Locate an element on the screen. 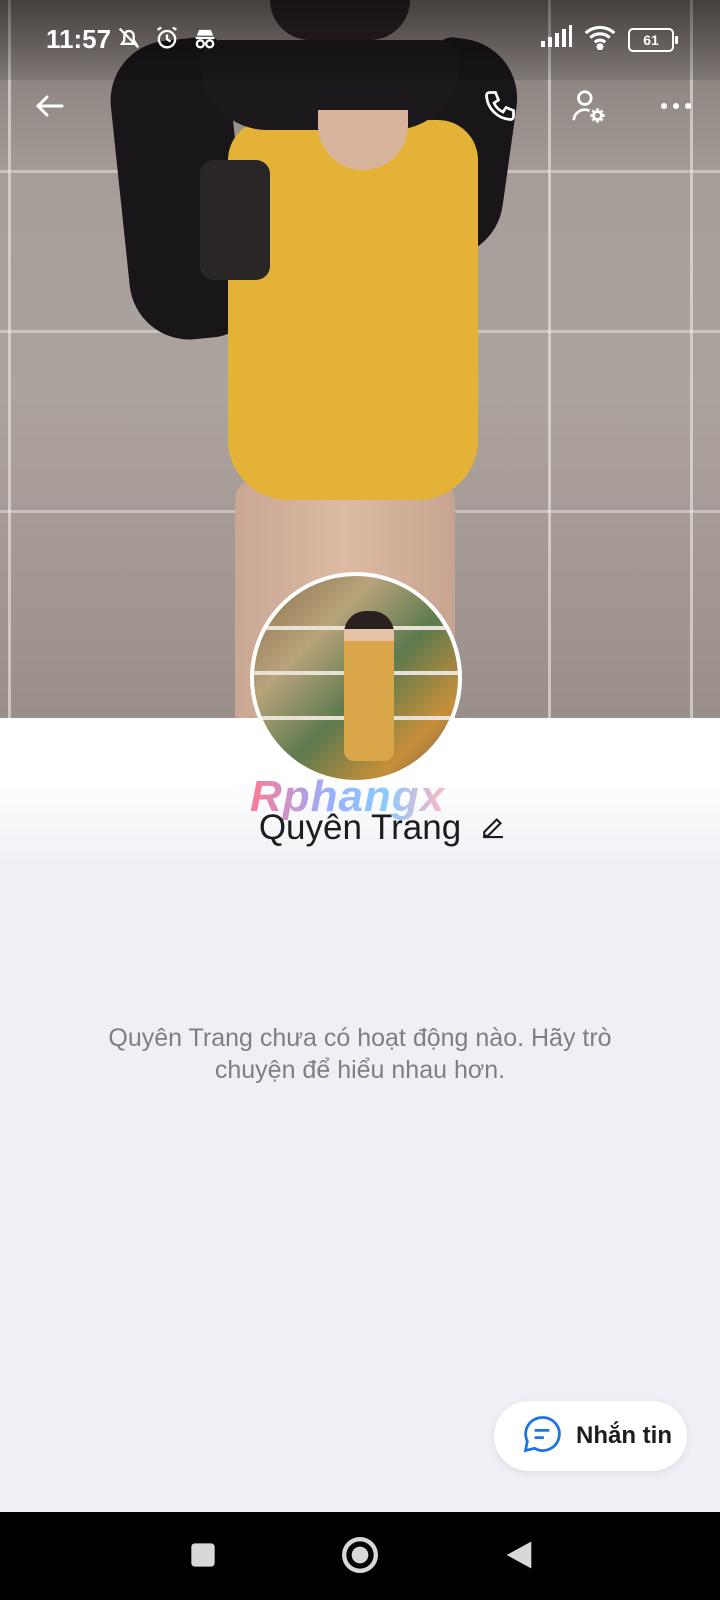 This screenshot has width=720, height=1600. send-message-button: Nhắn tin is located at coordinates (590, 1436).